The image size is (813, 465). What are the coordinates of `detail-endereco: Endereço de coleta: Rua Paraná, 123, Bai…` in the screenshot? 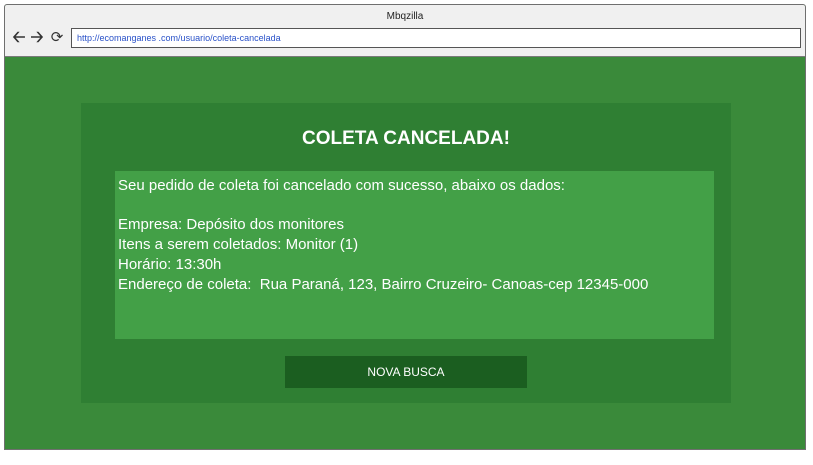 It's located at (383, 284).